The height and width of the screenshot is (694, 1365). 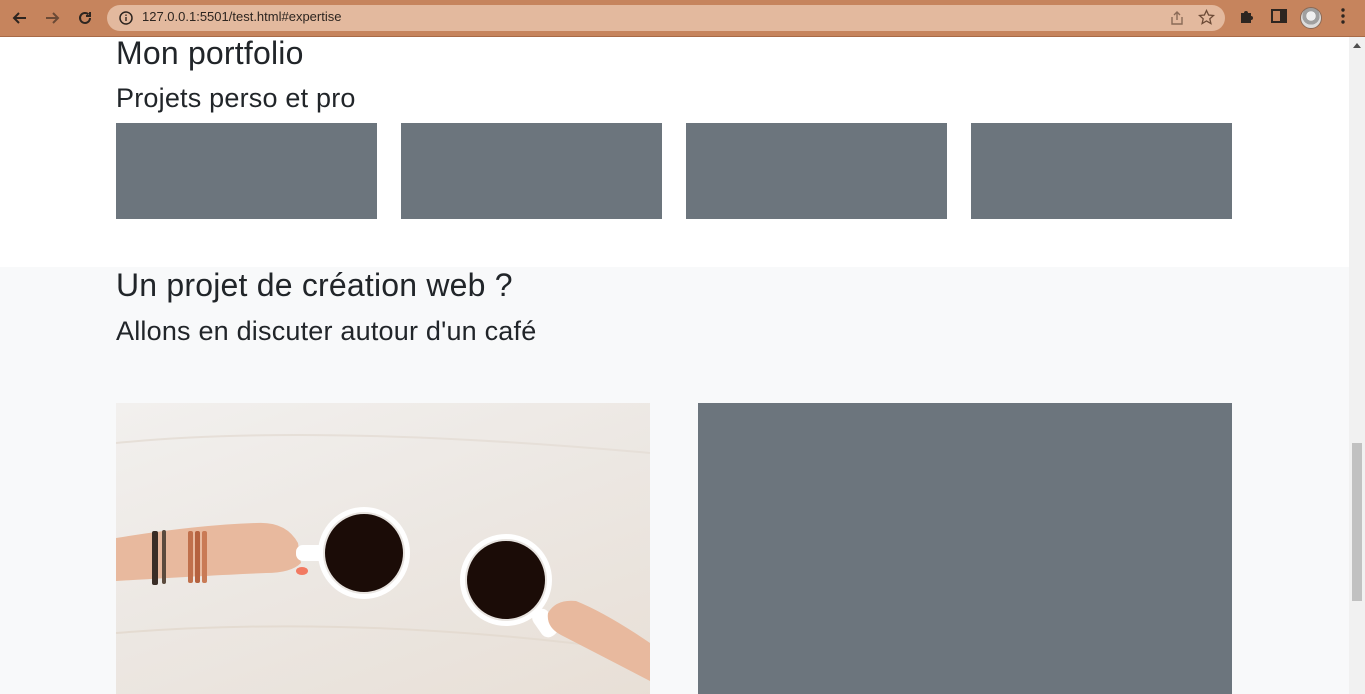 I want to click on browser-toolbar: 127.0.0.1:5501/test.html#expertise, so click(x=682, y=18).